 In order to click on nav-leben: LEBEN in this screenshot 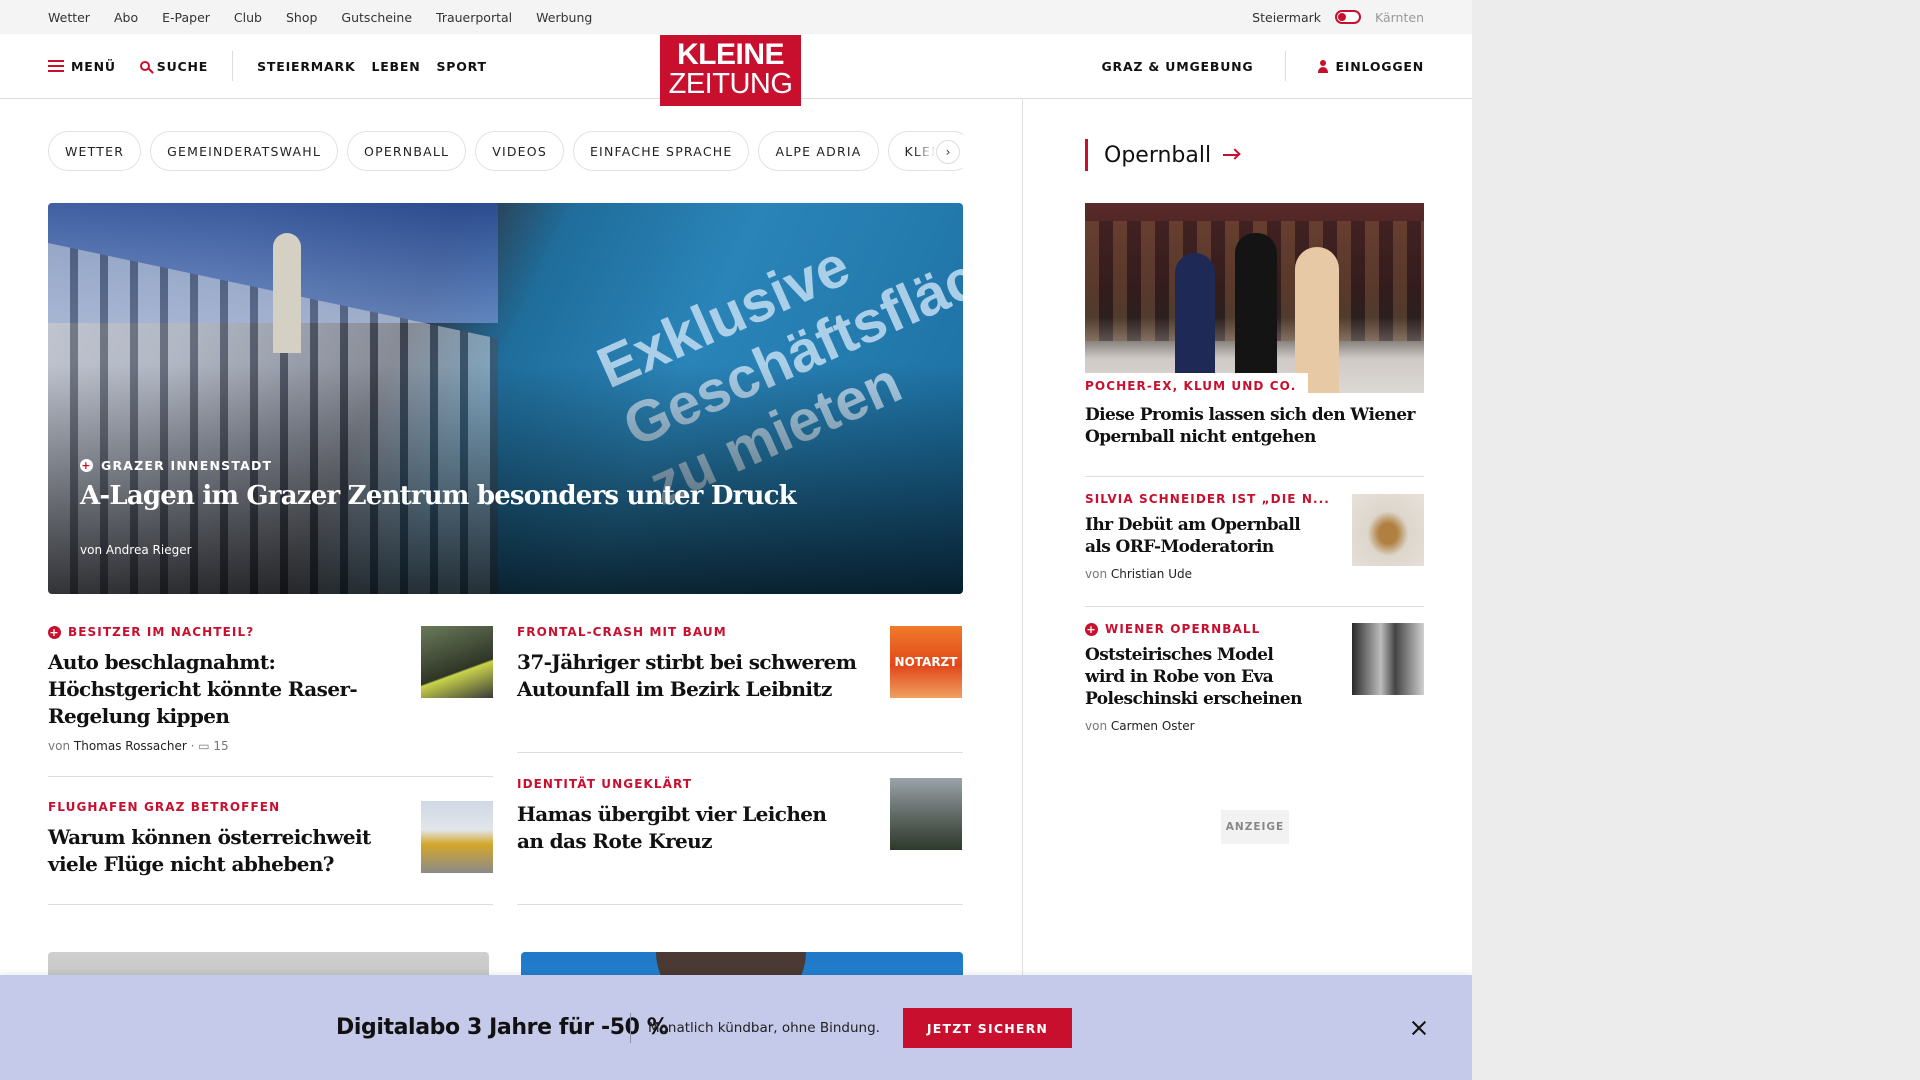, I will do `click(395, 66)`.